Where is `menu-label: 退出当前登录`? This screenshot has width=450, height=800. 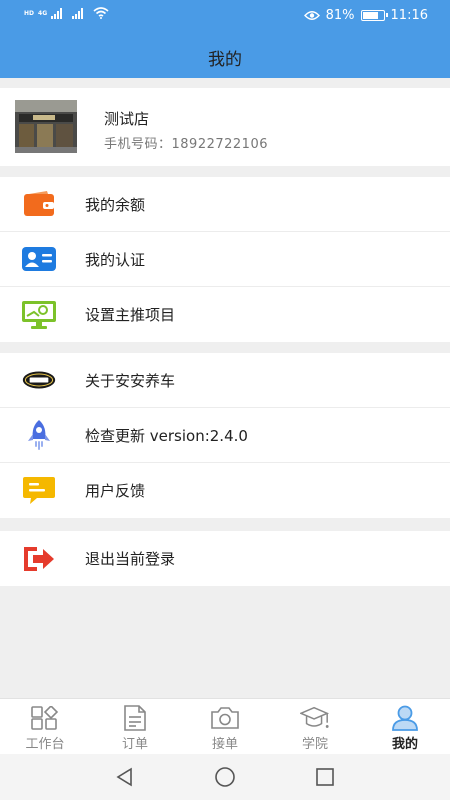 menu-label: 退出当前登录 is located at coordinates (130, 559).